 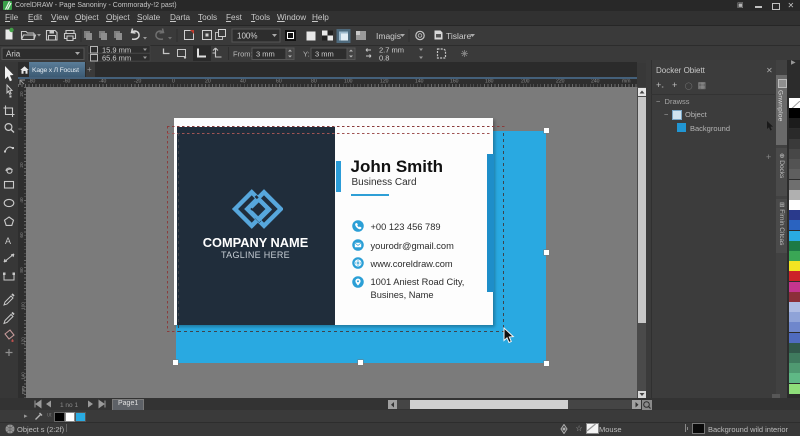 What do you see at coordinates (8, 241) in the screenshot?
I see `svg-text: A` at bounding box center [8, 241].